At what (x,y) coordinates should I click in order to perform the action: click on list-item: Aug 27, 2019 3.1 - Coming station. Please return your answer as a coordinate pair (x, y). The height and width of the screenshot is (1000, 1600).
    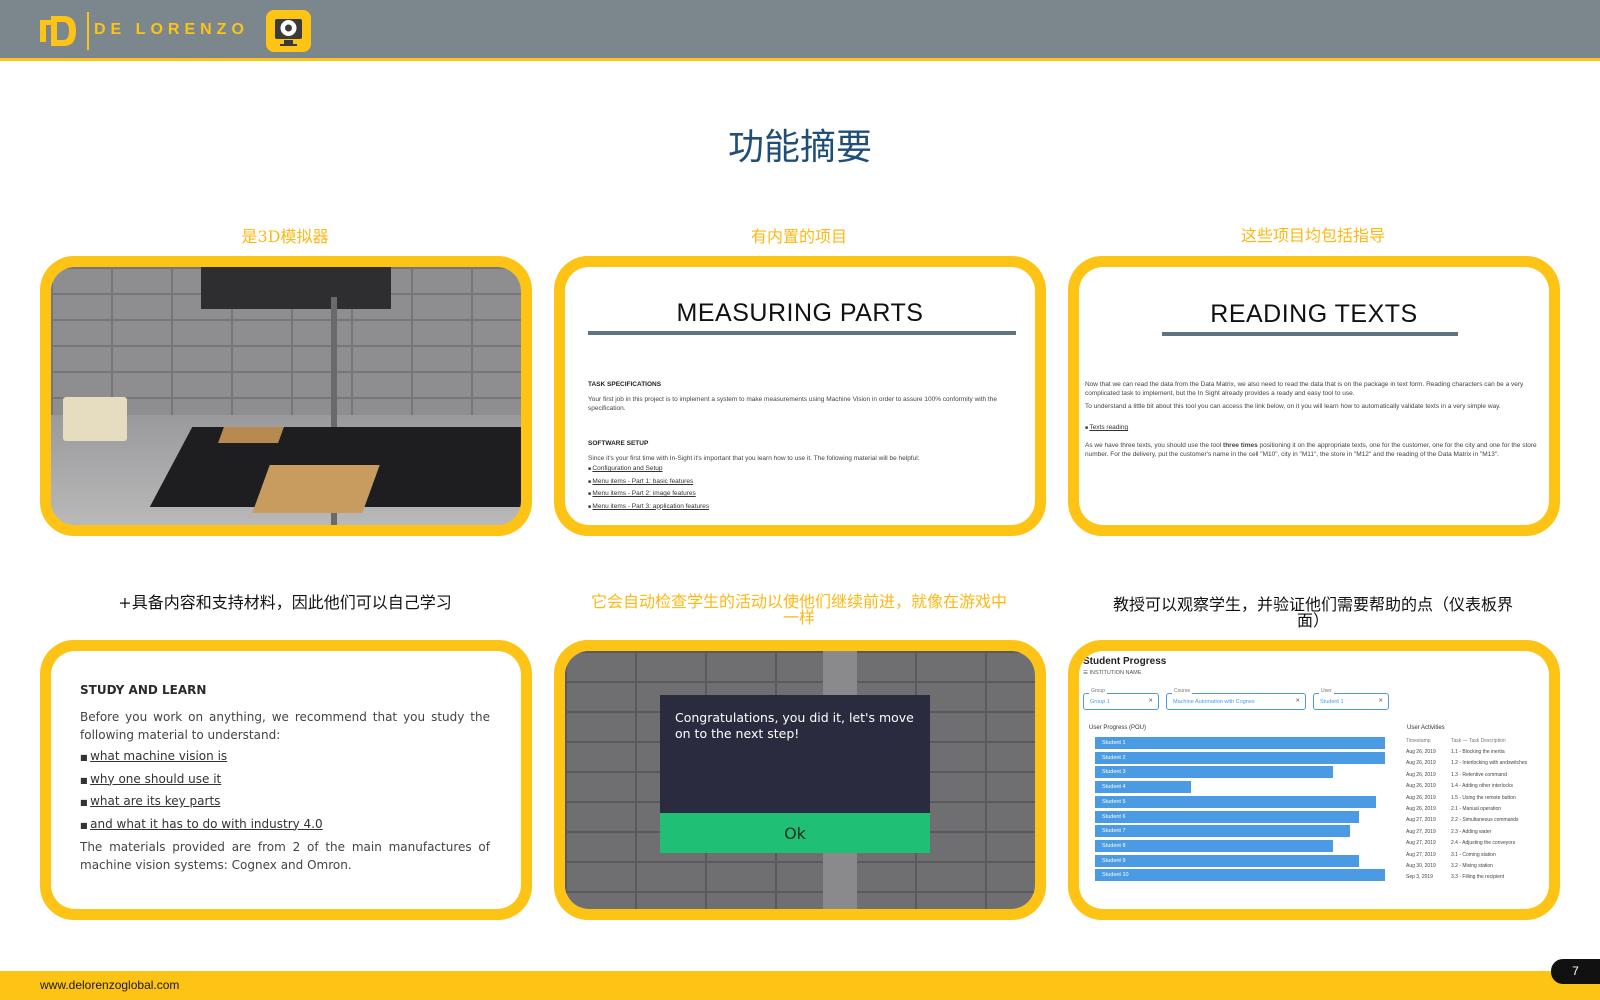
    Looking at the image, I should click on (1451, 854).